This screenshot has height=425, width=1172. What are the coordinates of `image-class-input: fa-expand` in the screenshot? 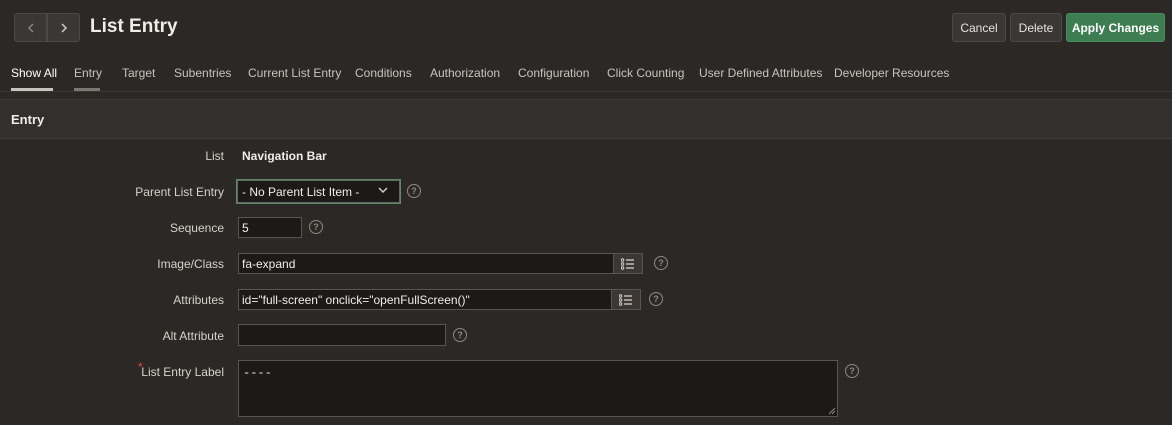 It's located at (426, 263).